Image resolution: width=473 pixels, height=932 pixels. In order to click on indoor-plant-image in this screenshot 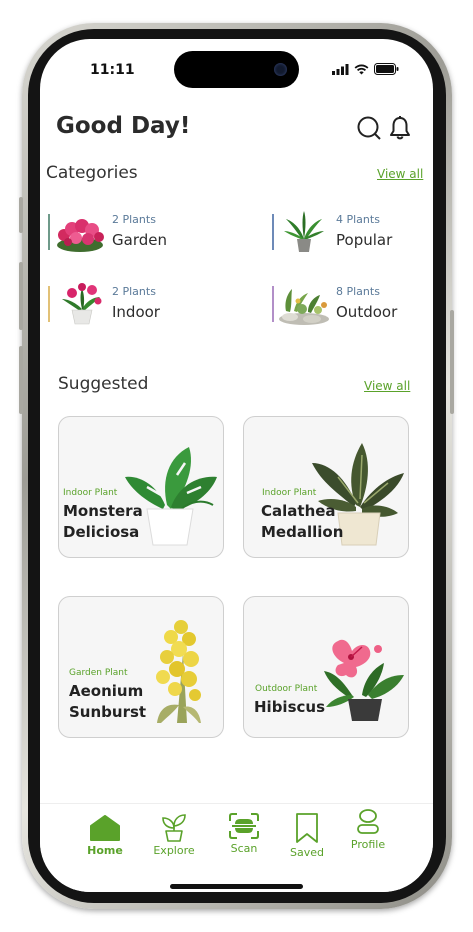, I will do `click(82, 304)`.